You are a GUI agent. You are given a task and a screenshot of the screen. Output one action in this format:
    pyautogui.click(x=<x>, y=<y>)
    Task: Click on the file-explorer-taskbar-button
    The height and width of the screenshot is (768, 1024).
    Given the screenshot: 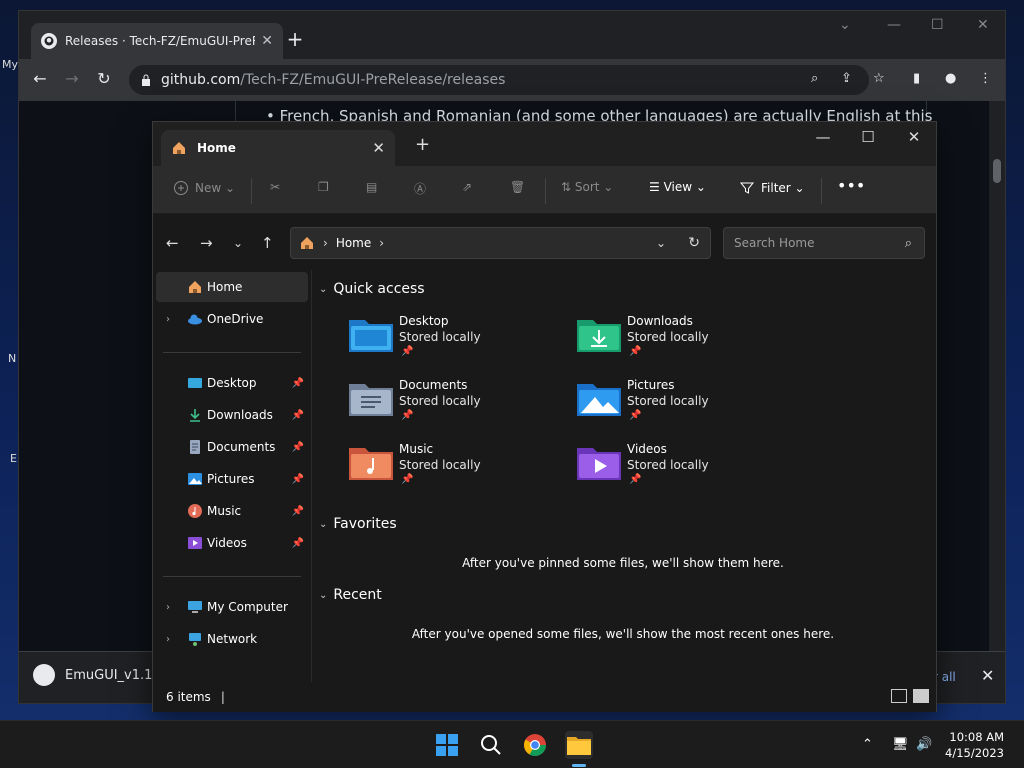 What is the action you would take?
    pyautogui.click(x=579, y=745)
    